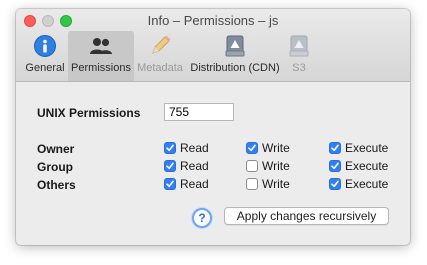 The width and height of the screenshot is (427, 265). I want to click on tab-s3: S3, so click(299, 56).